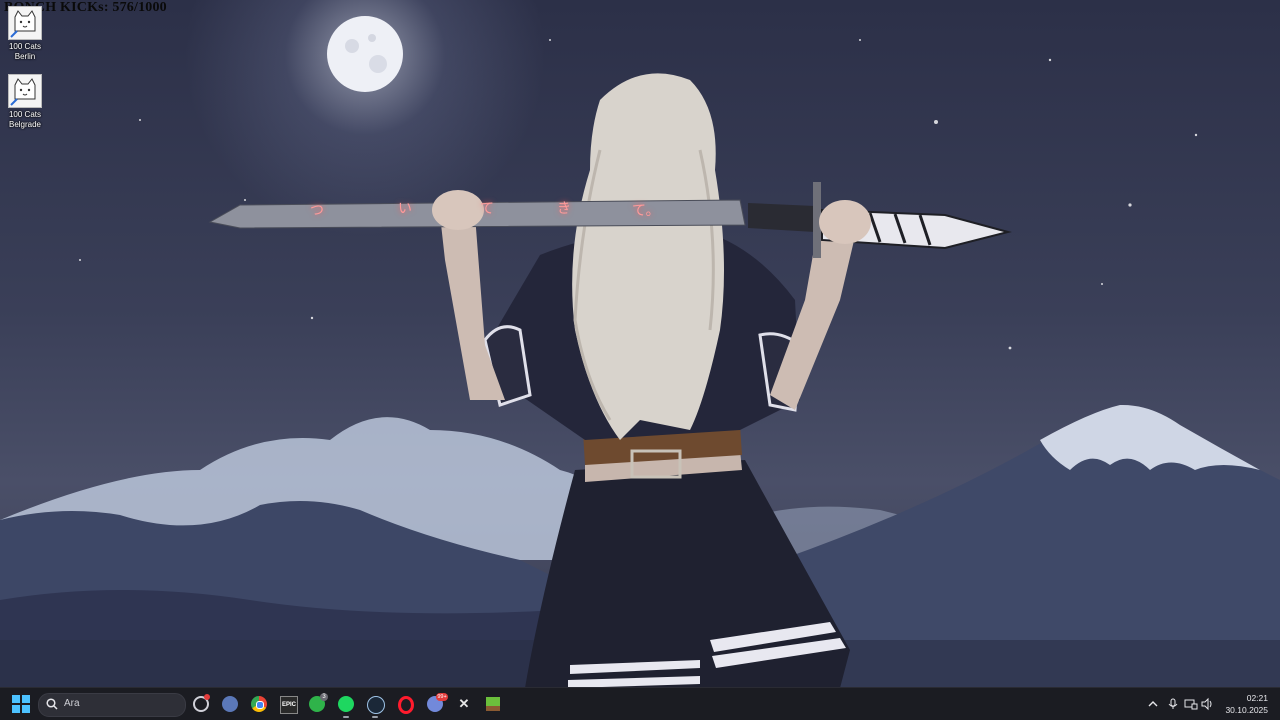 Image resolution: width=1280 pixels, height=720 pixels. I want to click on taskbar-app-steam-alt, so click(230, 704).